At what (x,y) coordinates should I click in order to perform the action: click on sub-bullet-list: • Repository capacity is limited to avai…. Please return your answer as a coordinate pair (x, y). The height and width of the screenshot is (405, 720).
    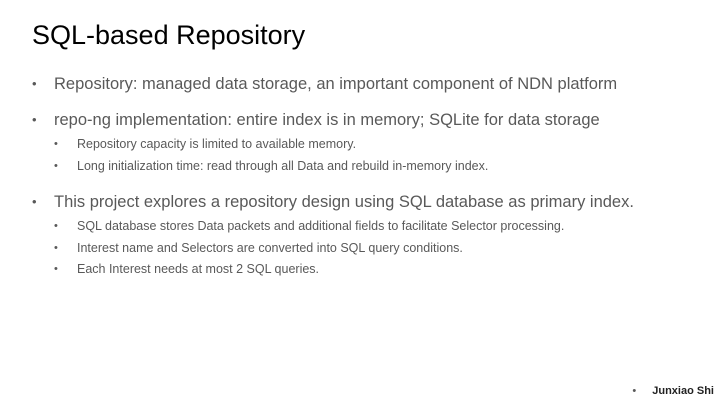
    Looking at the image, I should click on (372, 155).